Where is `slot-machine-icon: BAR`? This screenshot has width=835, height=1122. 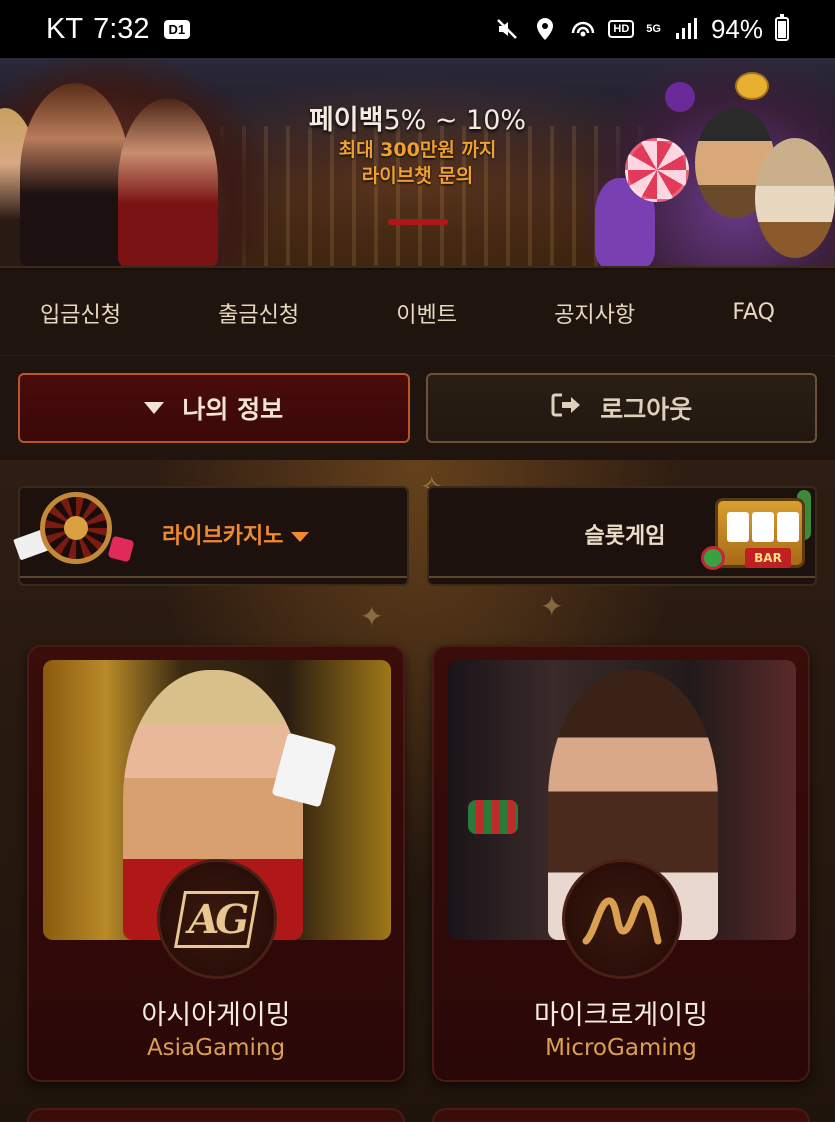 slot-machine-icon: BAR is located at coordinates (755, 535).